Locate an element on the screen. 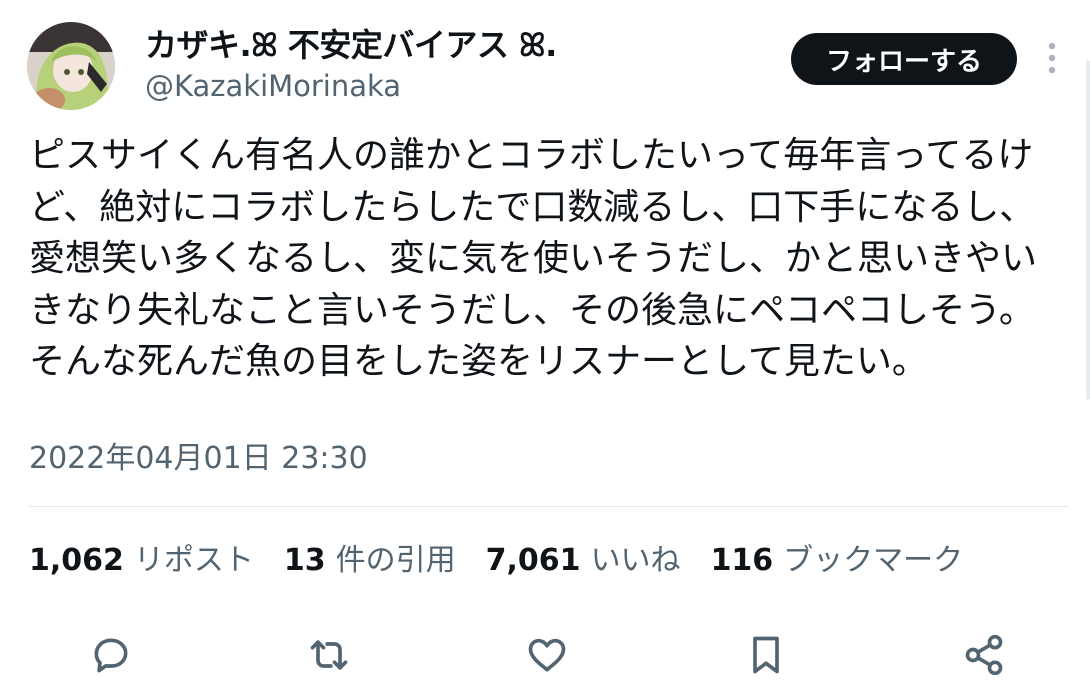  reply-button is located at coordinates (111, 655).